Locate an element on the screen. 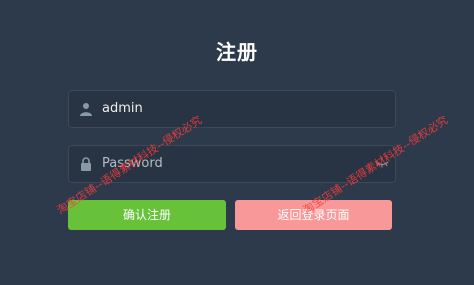  username-field: admin is located at coordinates (232, 109).